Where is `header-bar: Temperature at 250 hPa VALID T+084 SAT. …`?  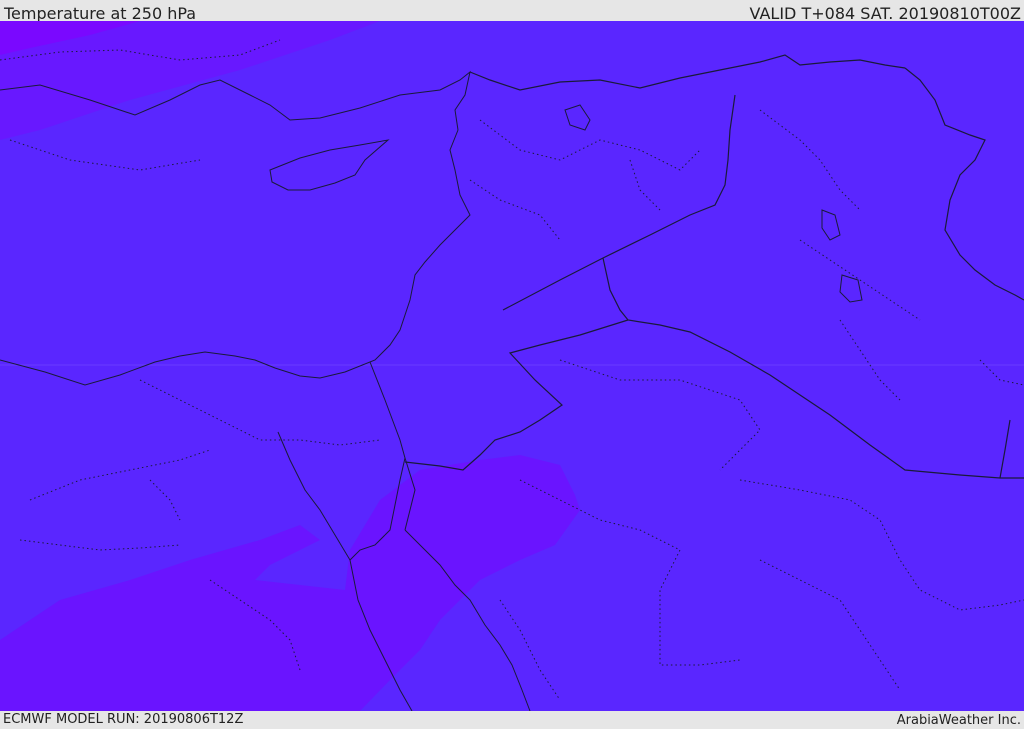
header-bar: Temperature at 250 hPa VALID T+084 SAT. … is located at coordinates (512, 11).